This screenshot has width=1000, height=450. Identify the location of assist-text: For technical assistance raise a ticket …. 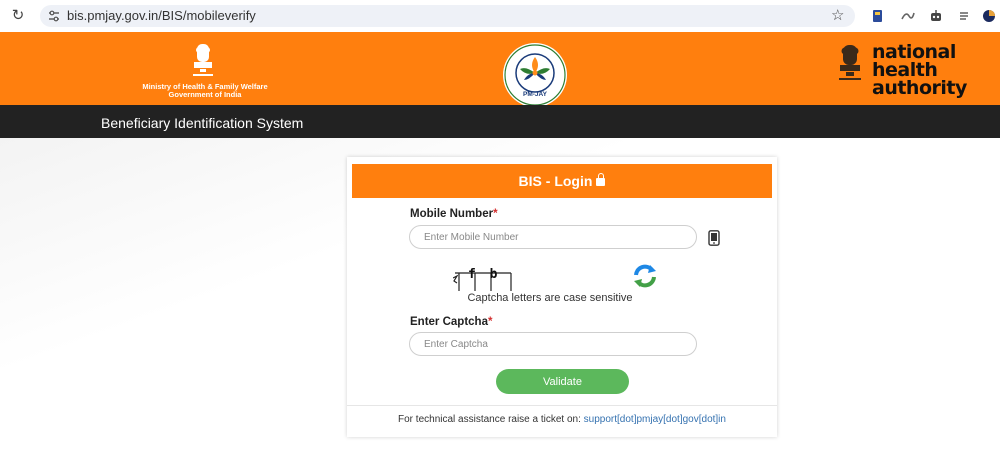
(491, 419).